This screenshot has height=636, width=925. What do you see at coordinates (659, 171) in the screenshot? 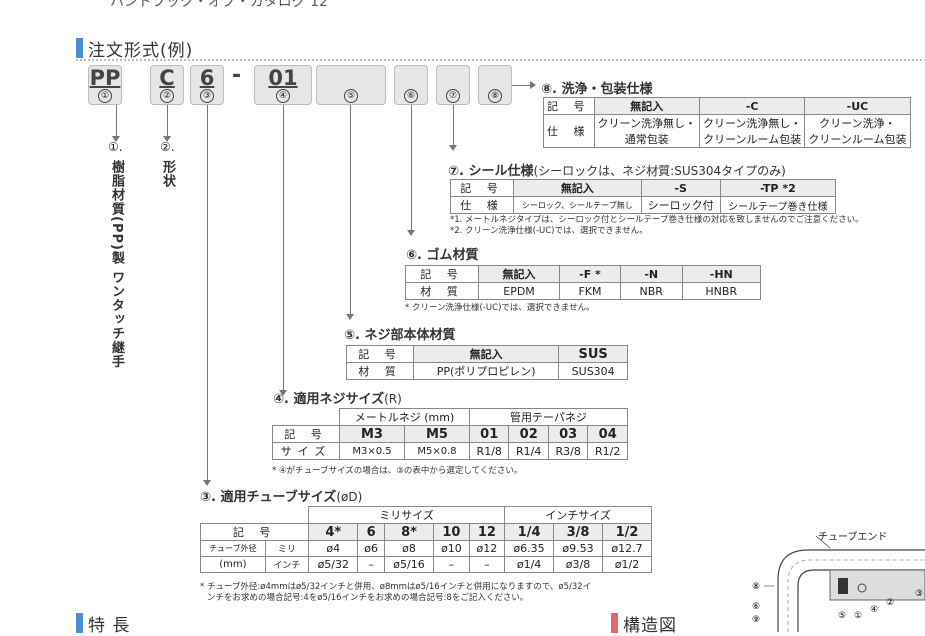
I see `t7-title-sub: (シーロックは、ネジ材質:SUS304タイプのみ)` at bounding box center [659, 171].